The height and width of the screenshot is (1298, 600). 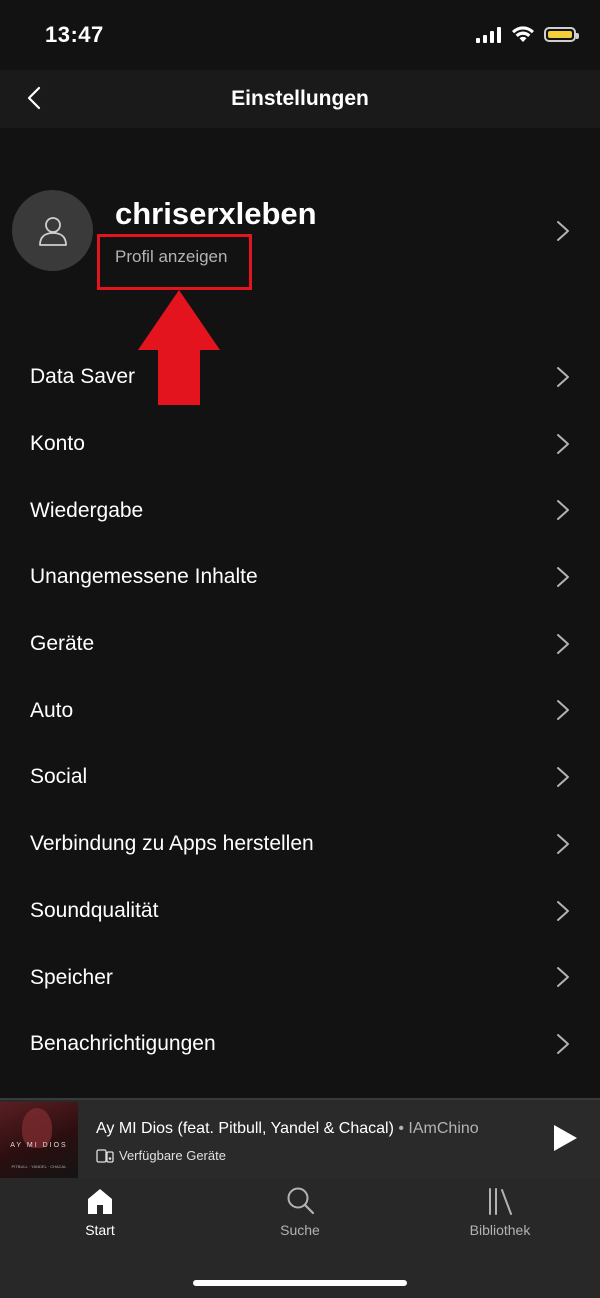 I want to click on avatar, so click(x=52, y=230).